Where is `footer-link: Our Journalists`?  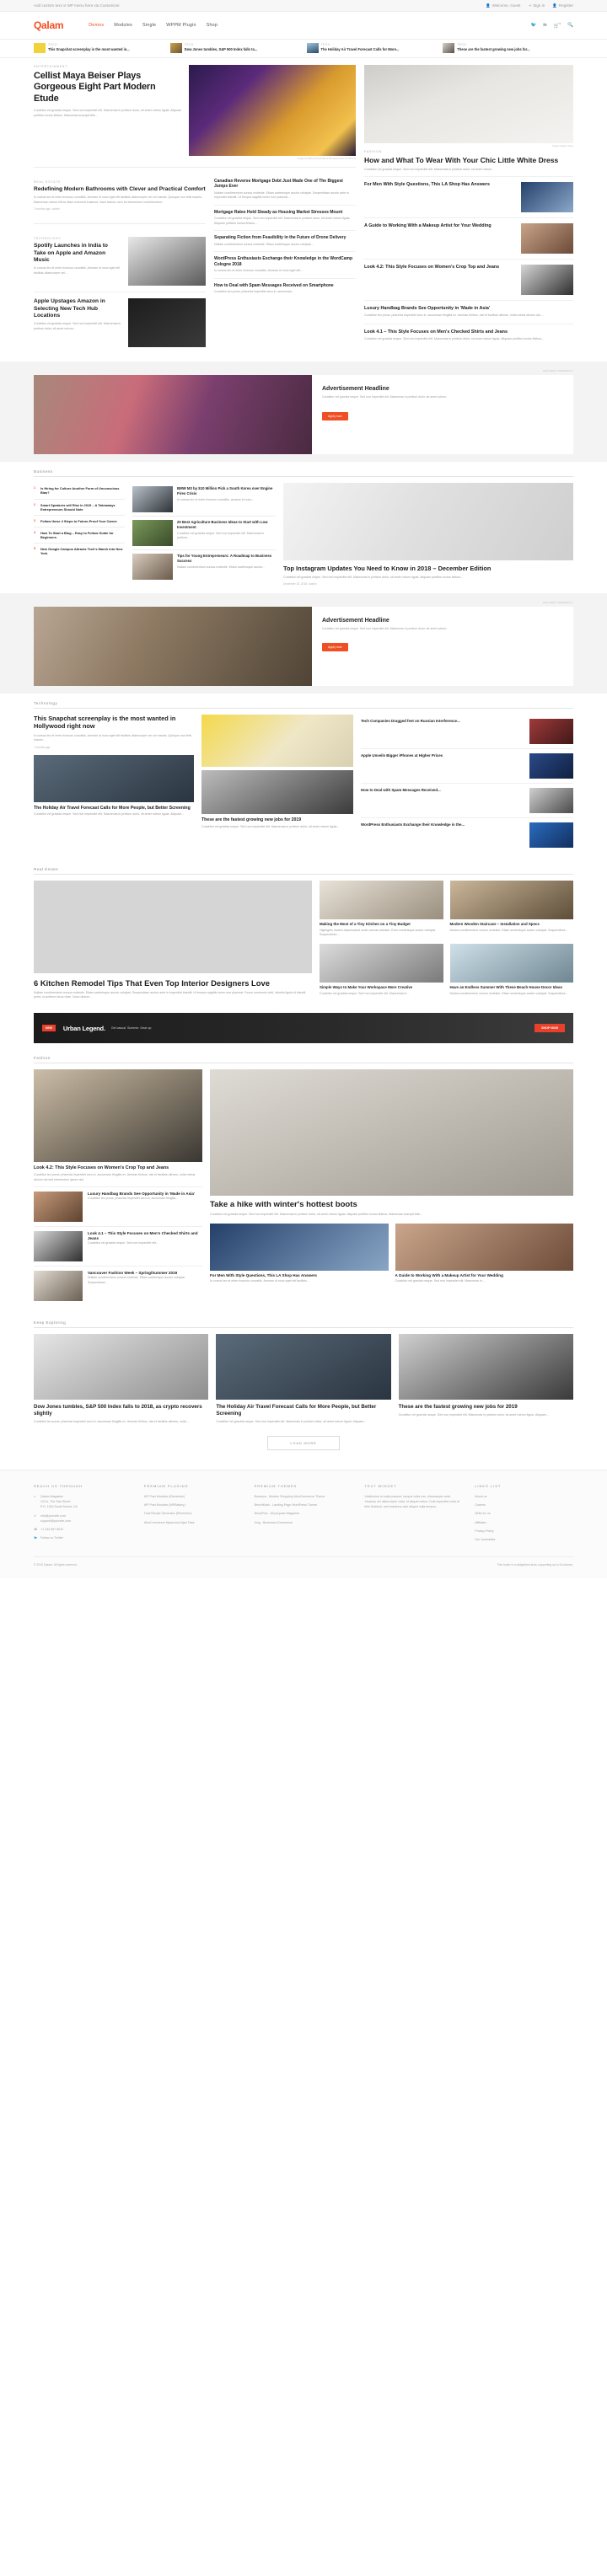 footer-link: Our Journalists is located at coordinates (524, 1539).